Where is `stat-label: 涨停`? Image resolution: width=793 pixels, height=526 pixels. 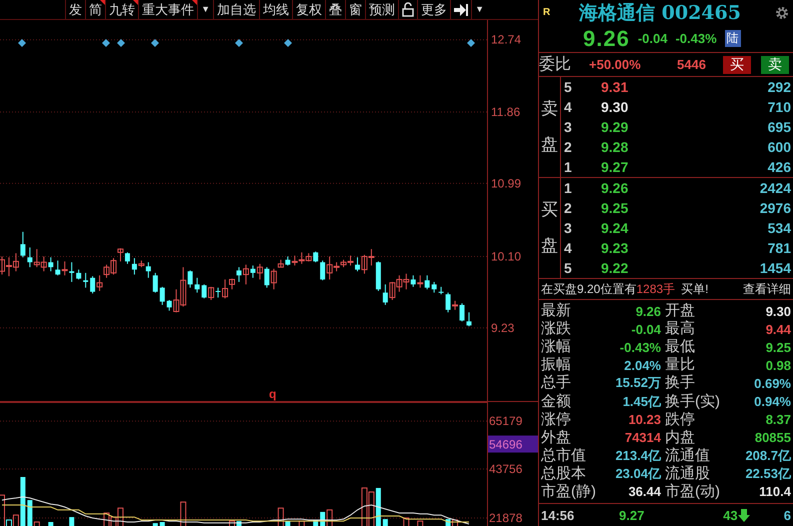 stat-label: 涨停 is located at coordinates (555, 419).